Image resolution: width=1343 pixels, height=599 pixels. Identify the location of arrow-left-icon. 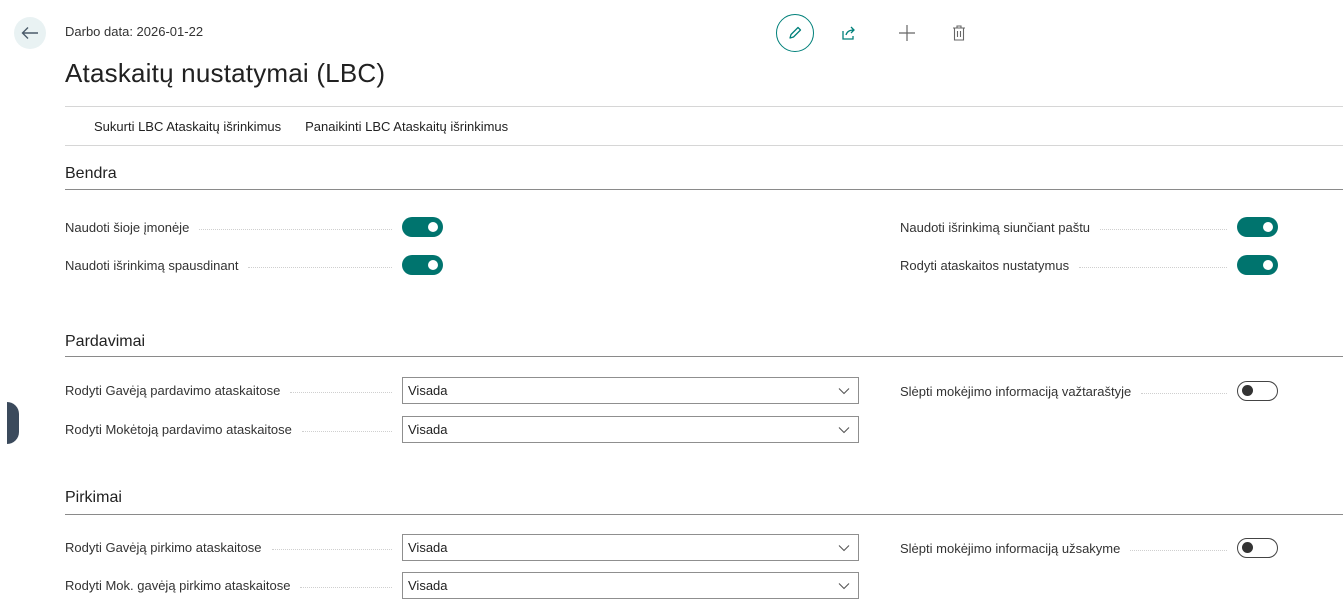
(29, 33).